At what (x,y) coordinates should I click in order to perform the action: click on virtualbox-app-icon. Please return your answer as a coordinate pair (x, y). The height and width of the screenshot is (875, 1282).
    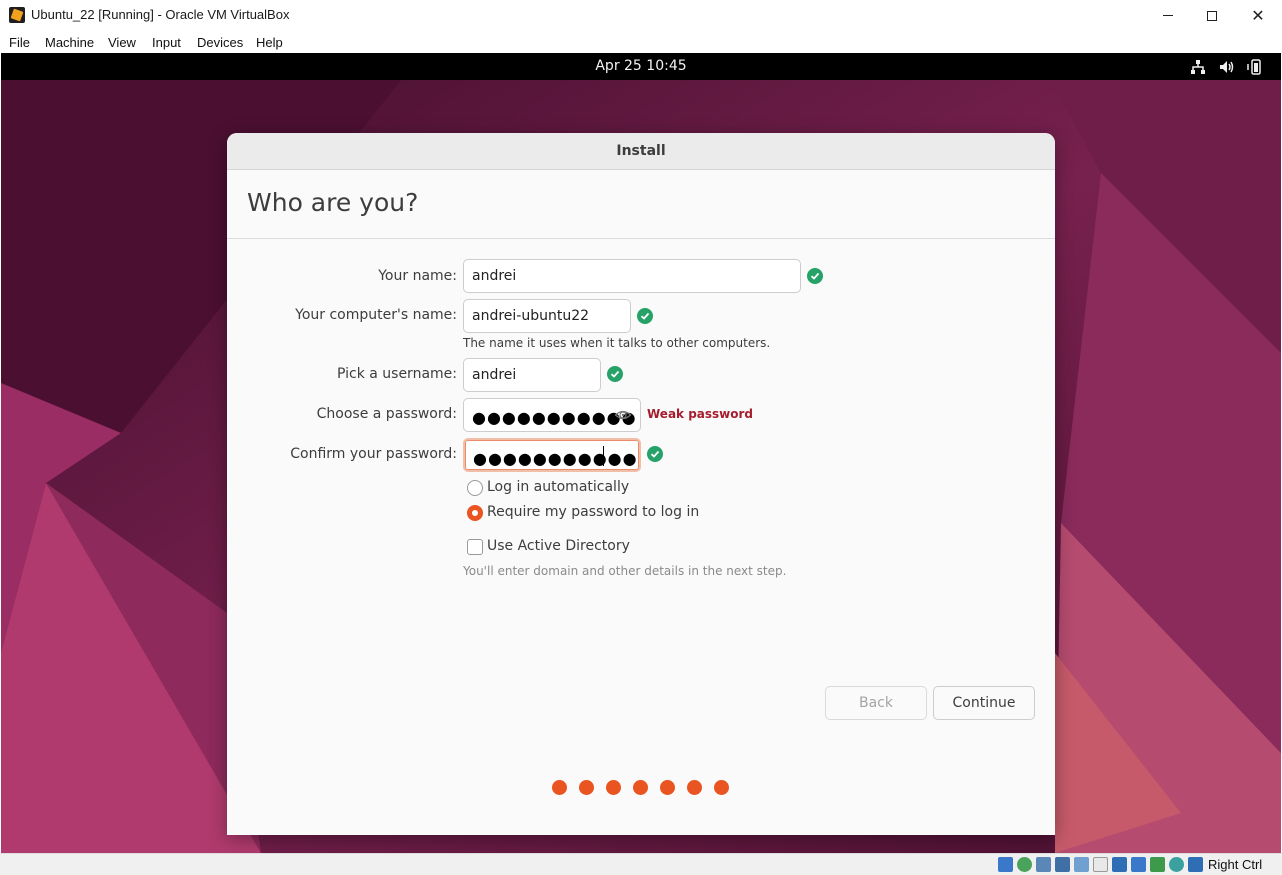
    Looking at the image, I should click on (17, 15).